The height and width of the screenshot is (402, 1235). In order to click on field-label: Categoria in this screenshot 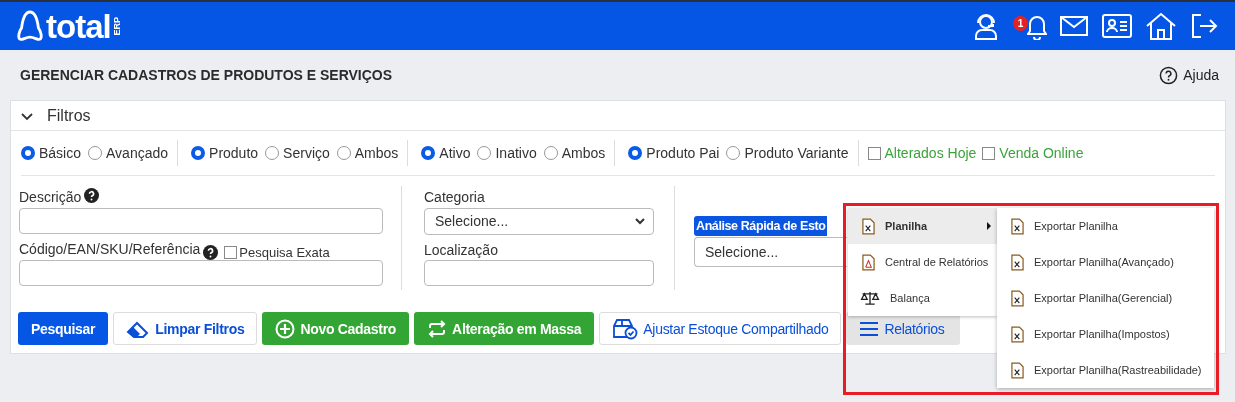, I will do `click(454, 196)`.